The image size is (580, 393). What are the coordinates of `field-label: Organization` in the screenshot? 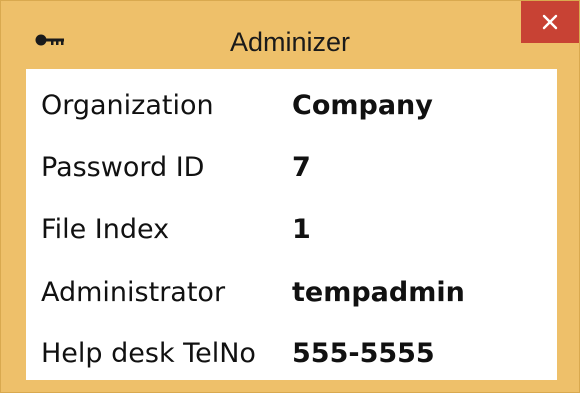 It's located at (127, 105).